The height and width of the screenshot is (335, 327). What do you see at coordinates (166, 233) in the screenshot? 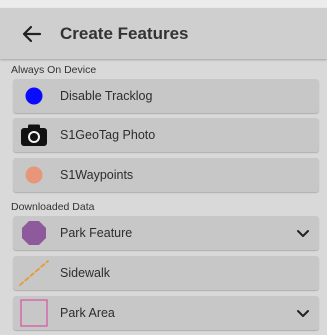
I see `feature-row-park-feature: Park Feature` at bounding box center [166, 233].